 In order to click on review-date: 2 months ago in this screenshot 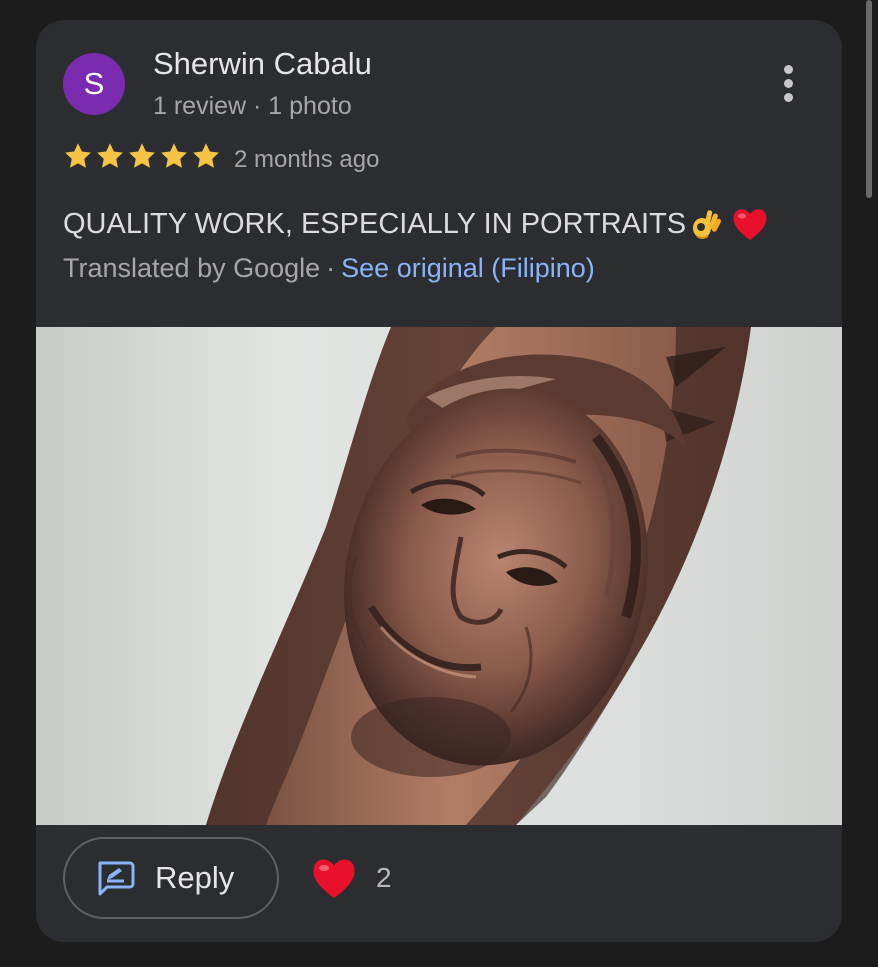, I will do `click(307, 159)`.